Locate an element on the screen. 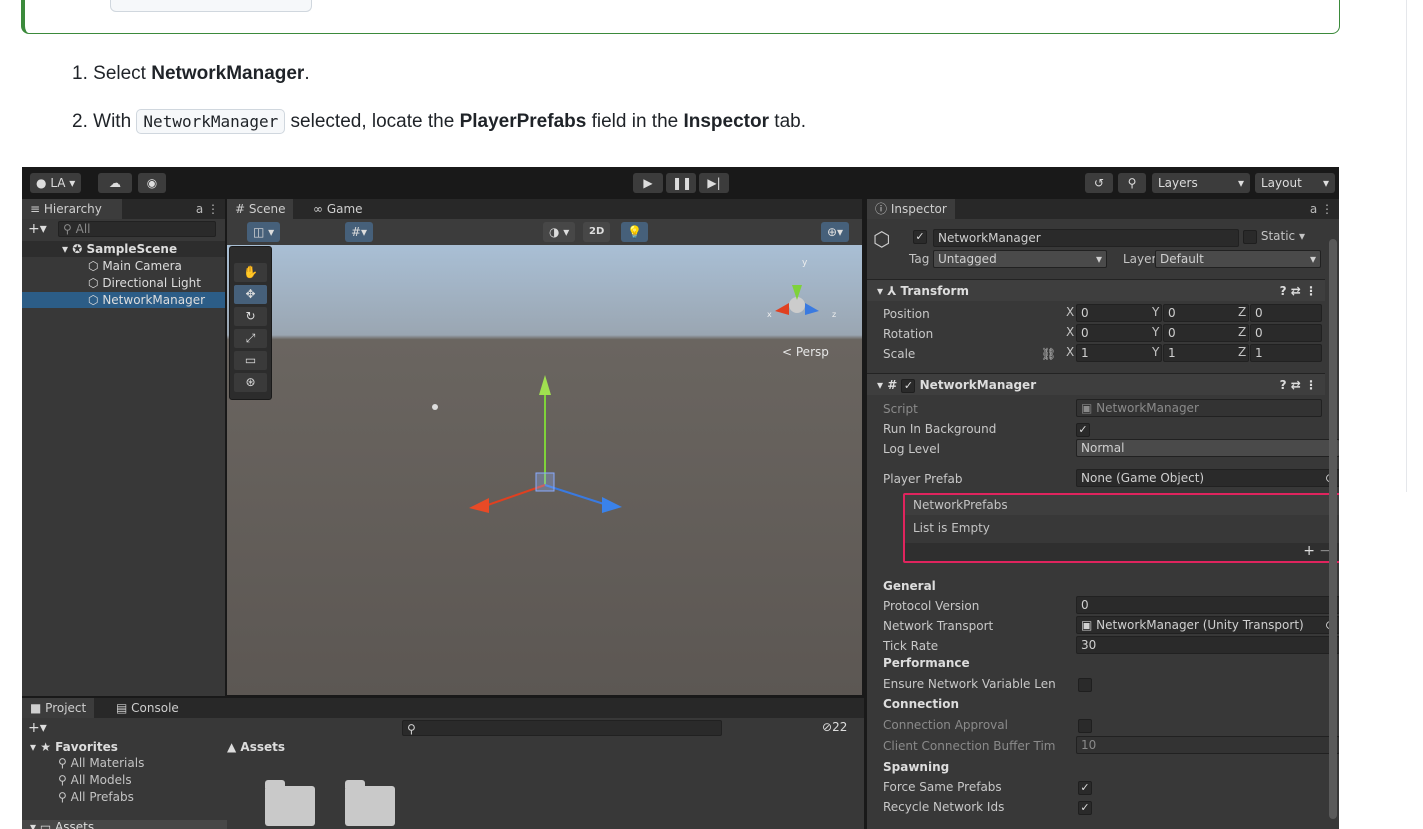 This screenshot has width=1423, height=829. play-button: ▶ is located at coordinates (648, 183).